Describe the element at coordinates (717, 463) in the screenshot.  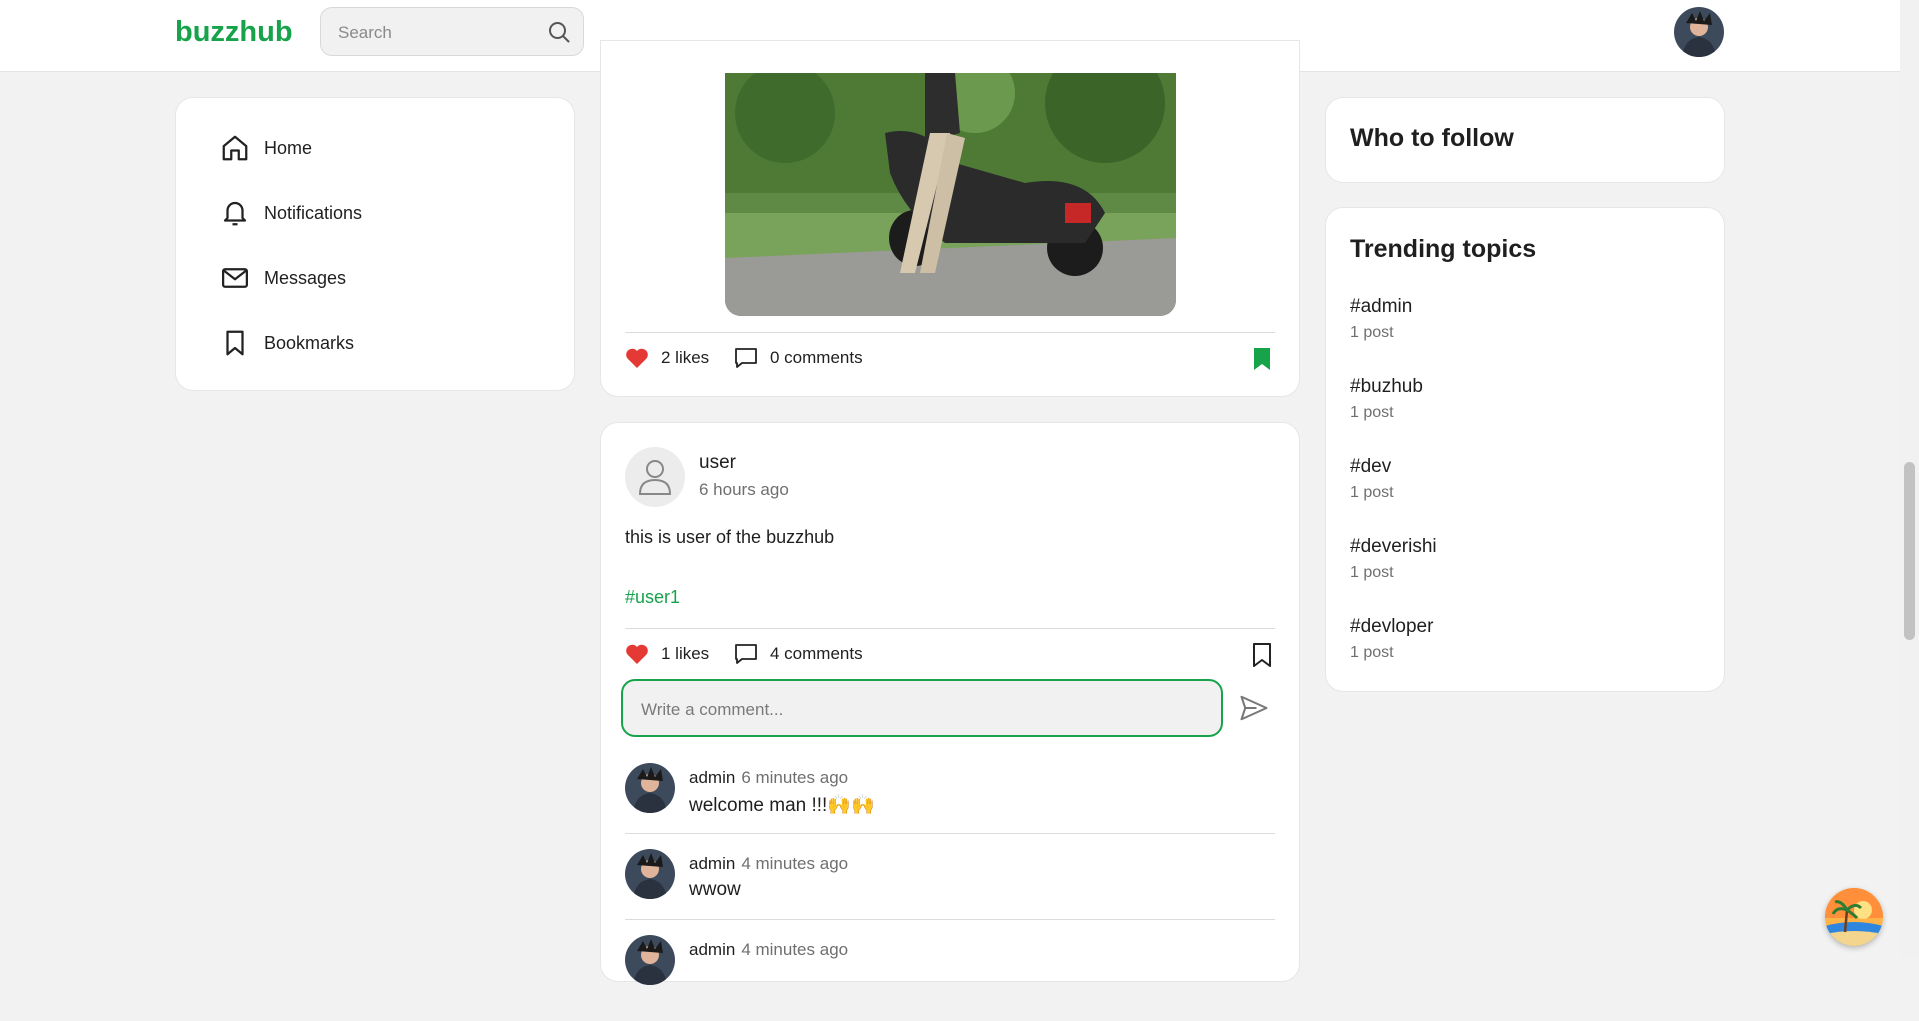
I see `post-author: user` at that location.